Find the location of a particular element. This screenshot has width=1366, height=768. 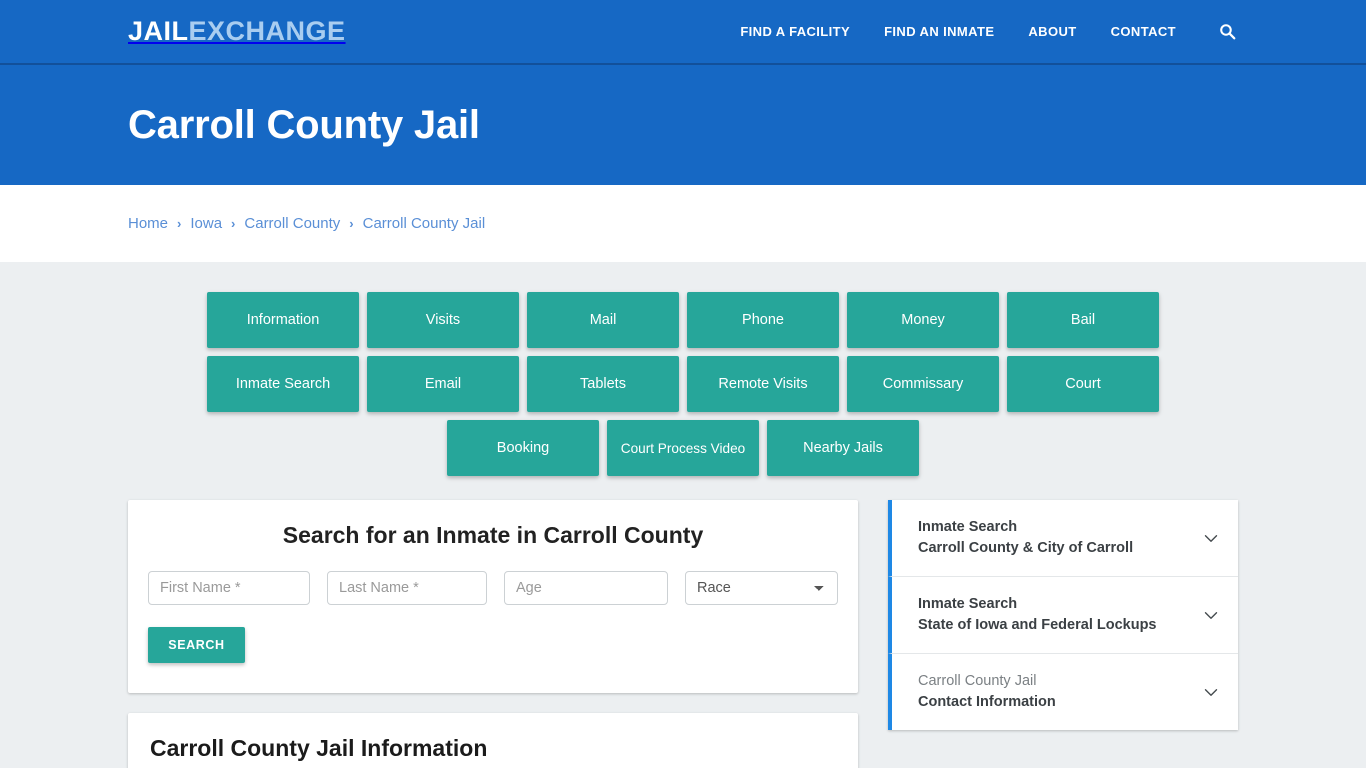

nav-contact: CONTACT is located at coordinates (1143, 31).